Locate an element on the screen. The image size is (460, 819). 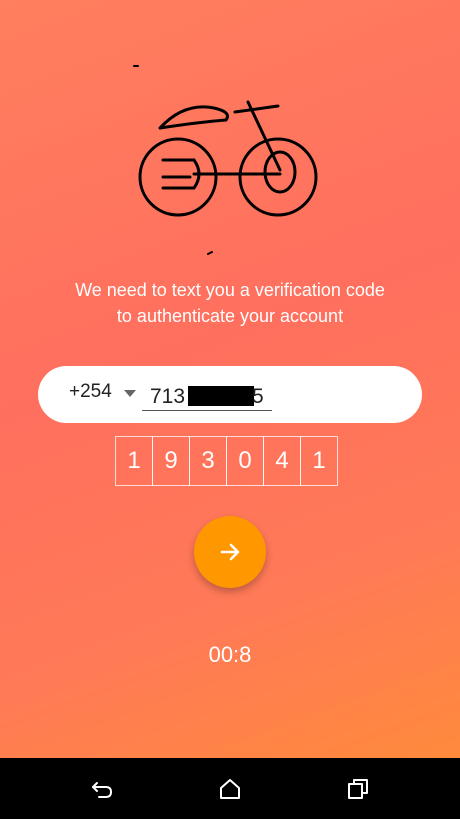
arrow-right-icon is located at coordinates (230, 552).